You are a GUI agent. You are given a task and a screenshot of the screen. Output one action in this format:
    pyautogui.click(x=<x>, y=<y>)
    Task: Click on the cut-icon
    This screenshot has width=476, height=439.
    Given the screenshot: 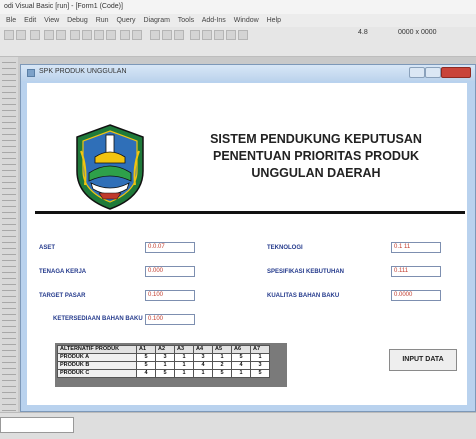 What is the action you would take?
    pyautogui.click(x=75, y=35)
    